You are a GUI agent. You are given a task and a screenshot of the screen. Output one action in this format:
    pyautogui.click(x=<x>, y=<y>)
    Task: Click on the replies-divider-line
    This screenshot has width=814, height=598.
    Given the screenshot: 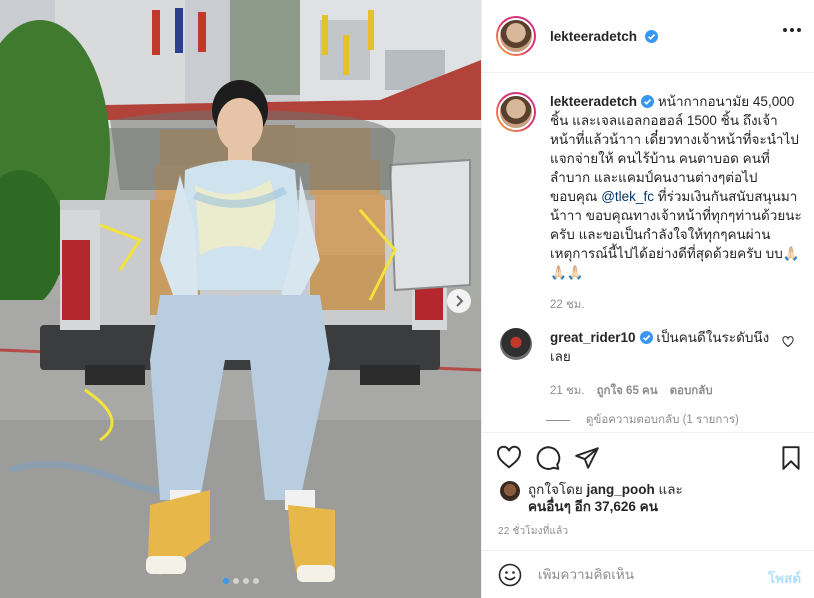 What is the action you would take?
    pyautogui.click(x=558, y=420)
    